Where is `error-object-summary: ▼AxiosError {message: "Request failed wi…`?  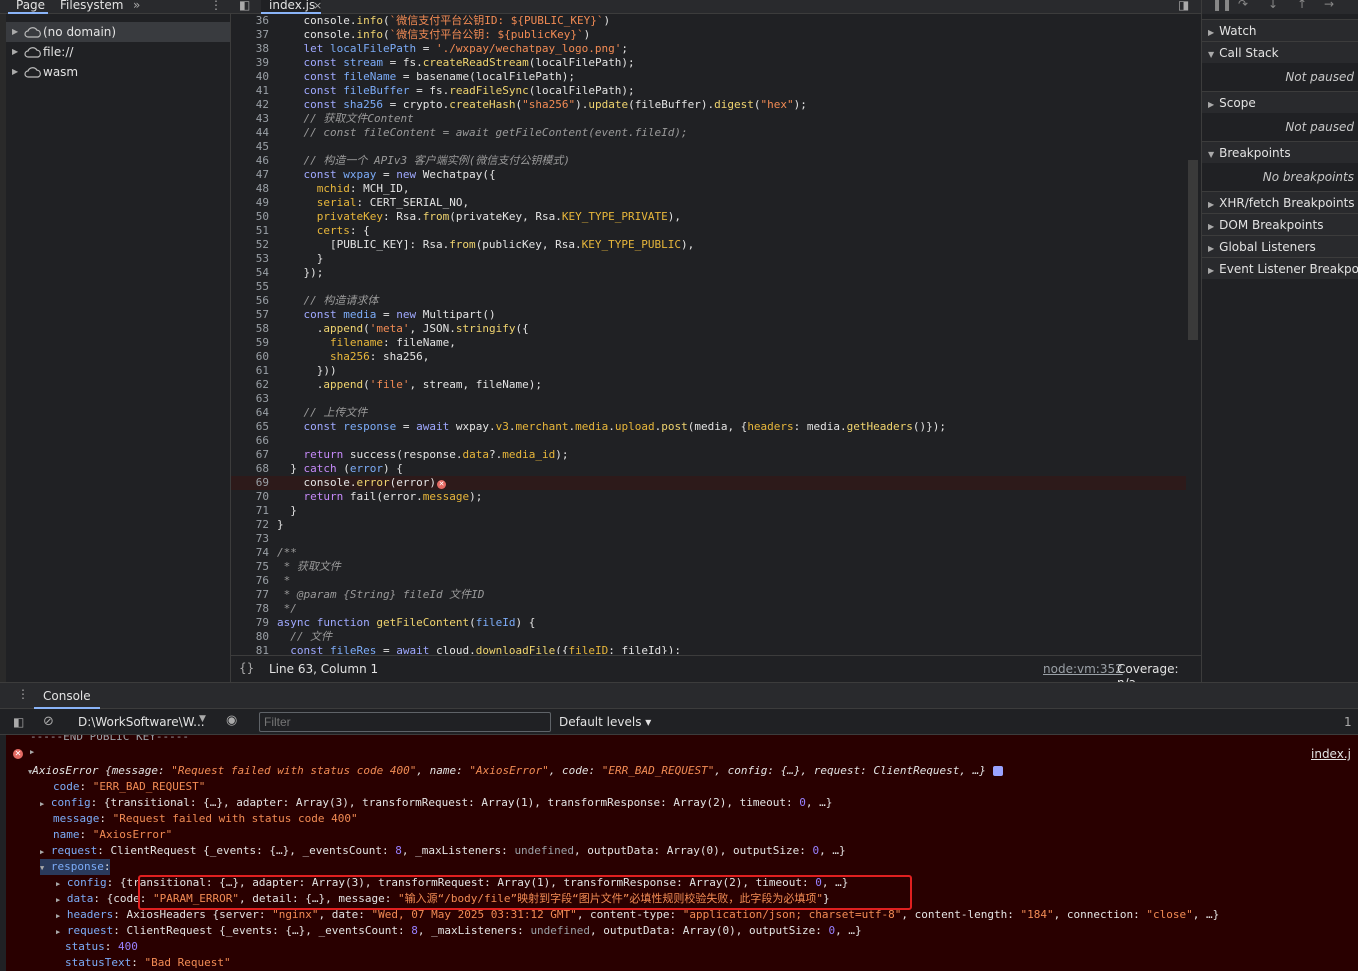 error-object-summary: ▼AxiosError {message: "Request failed wi… is located at coordinates (515, 771).